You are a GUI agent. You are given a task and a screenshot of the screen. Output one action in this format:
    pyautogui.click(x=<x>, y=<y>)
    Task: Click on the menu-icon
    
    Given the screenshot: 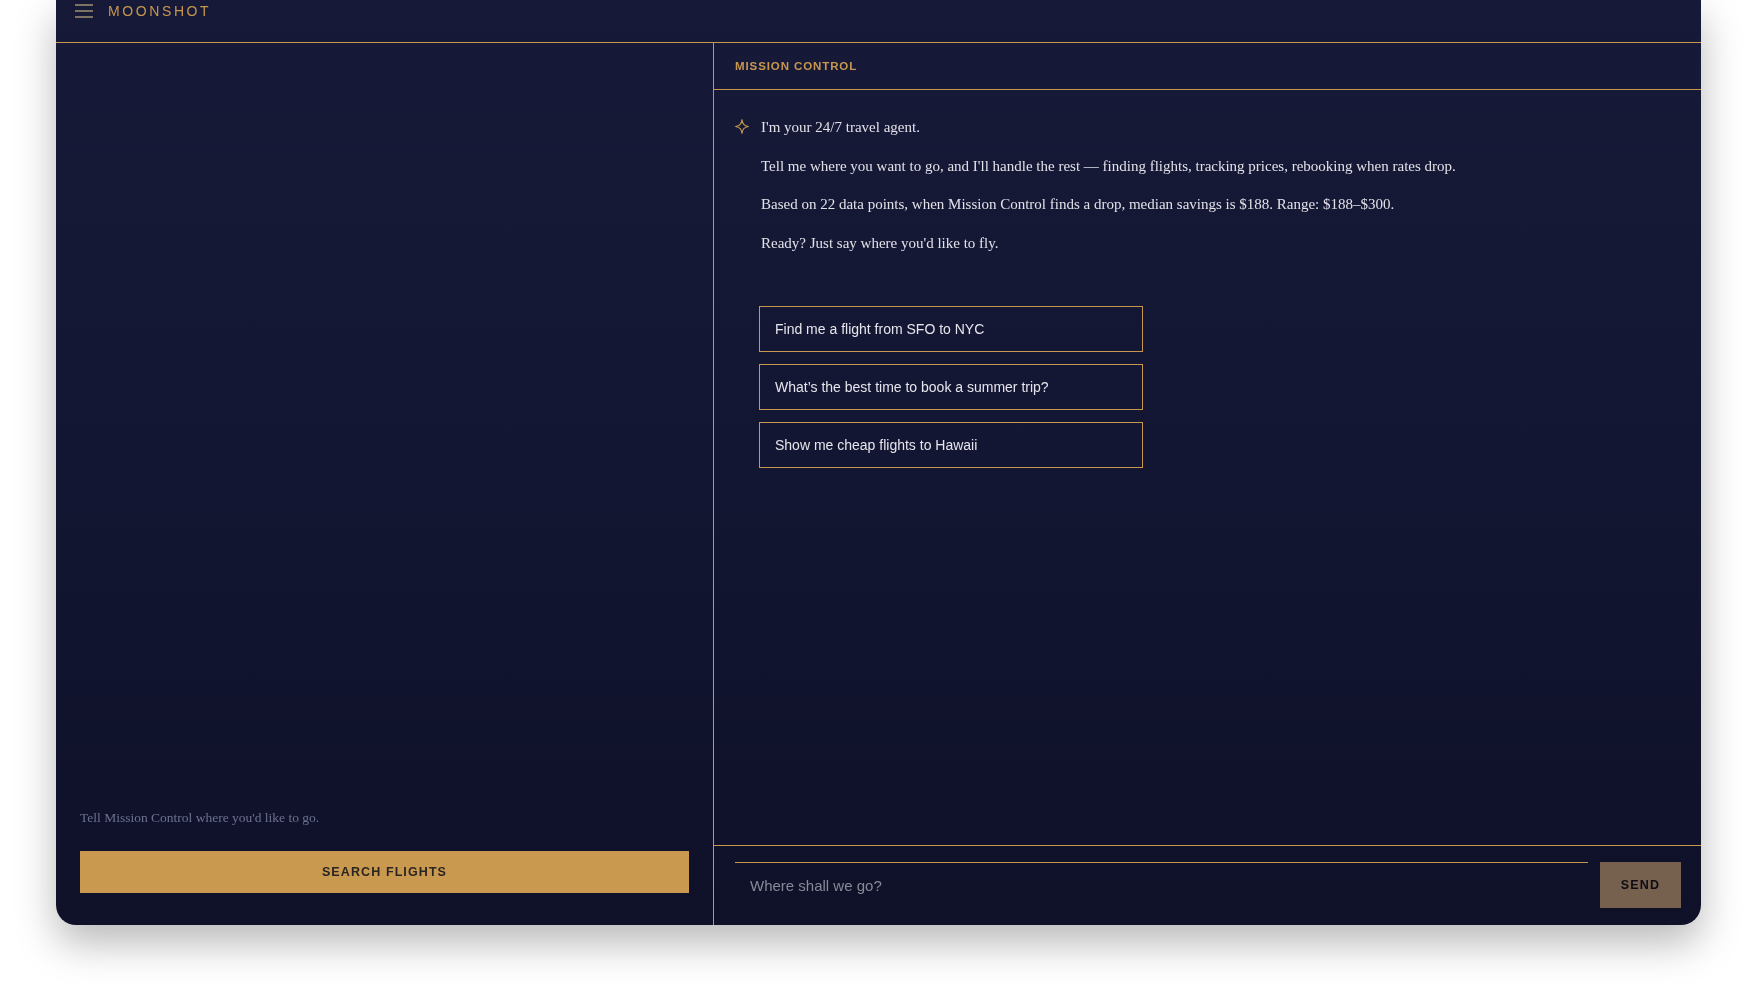 What is the action you would take?
    pyautogui.click(x=84, y=10)
    